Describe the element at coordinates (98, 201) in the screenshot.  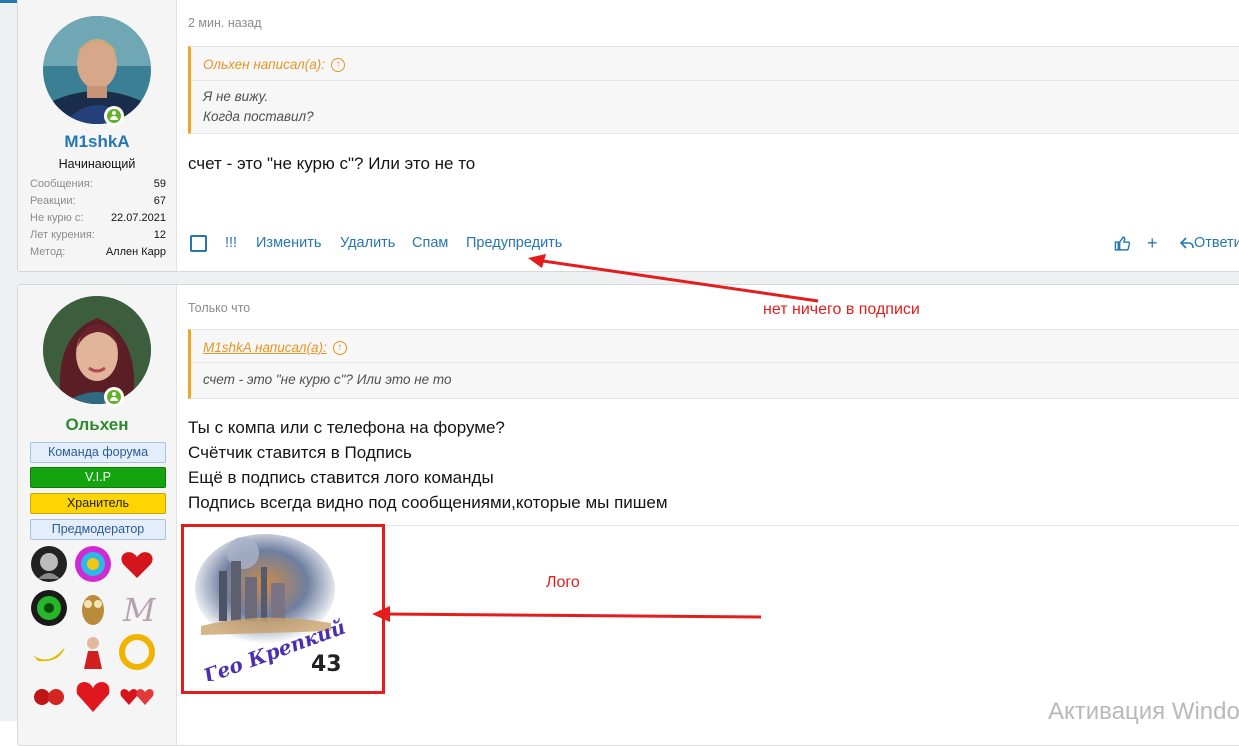
I see `stat-row: Реакции: 67` at that location.